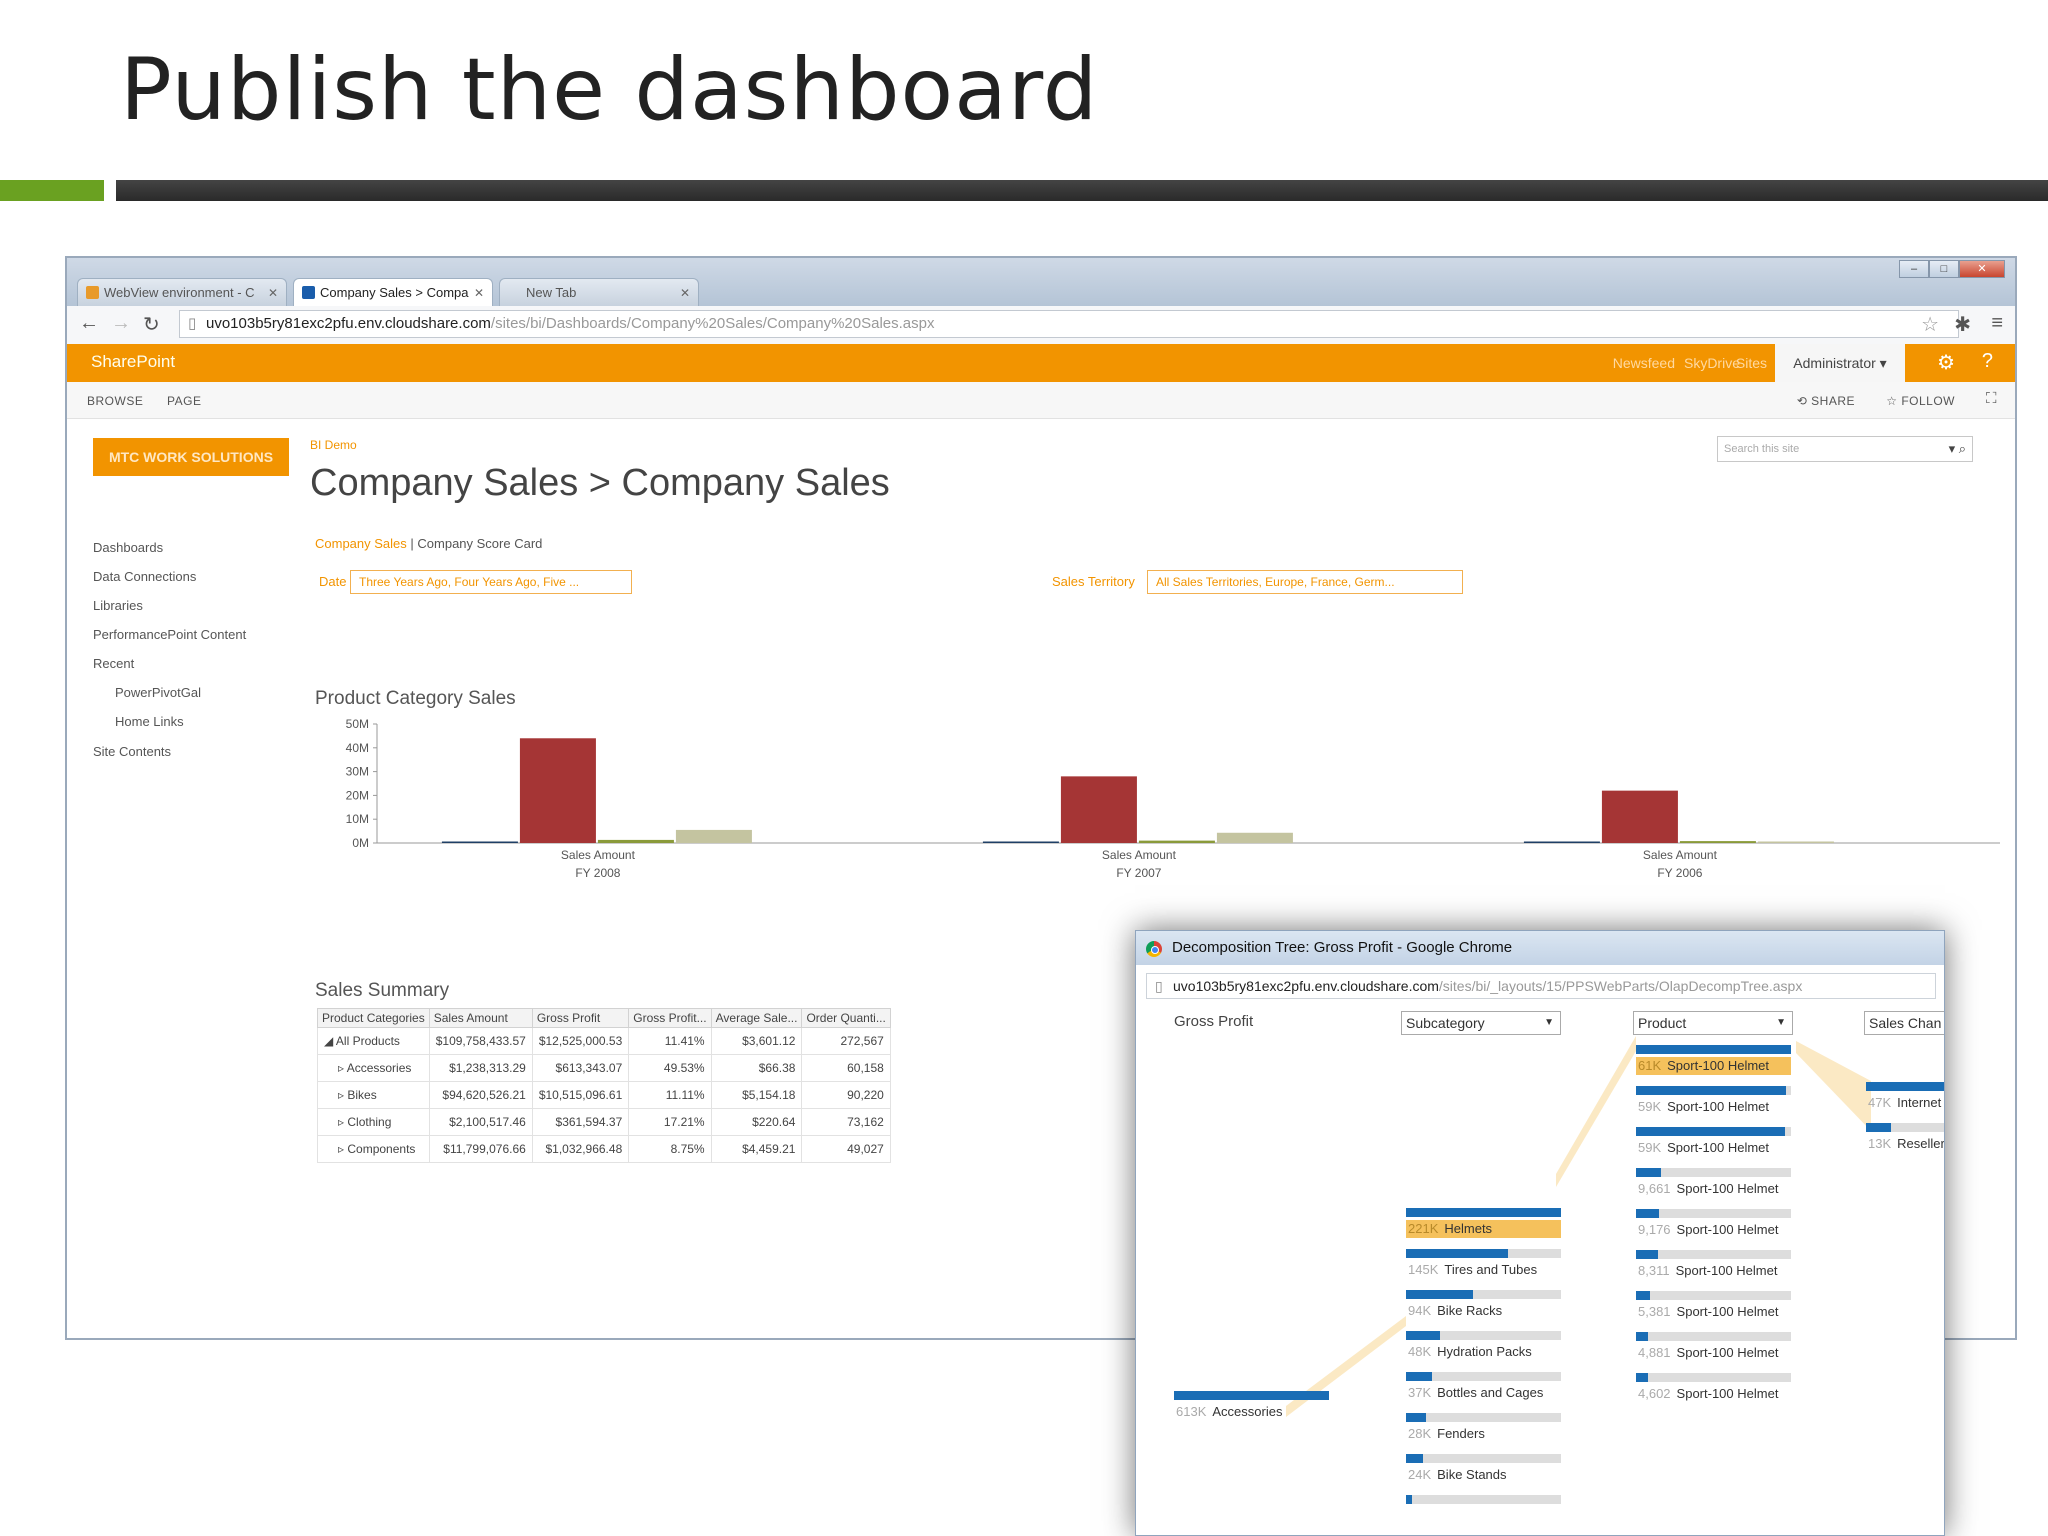  I want to click on forward-arrow-icon: →, so click(121, 323).